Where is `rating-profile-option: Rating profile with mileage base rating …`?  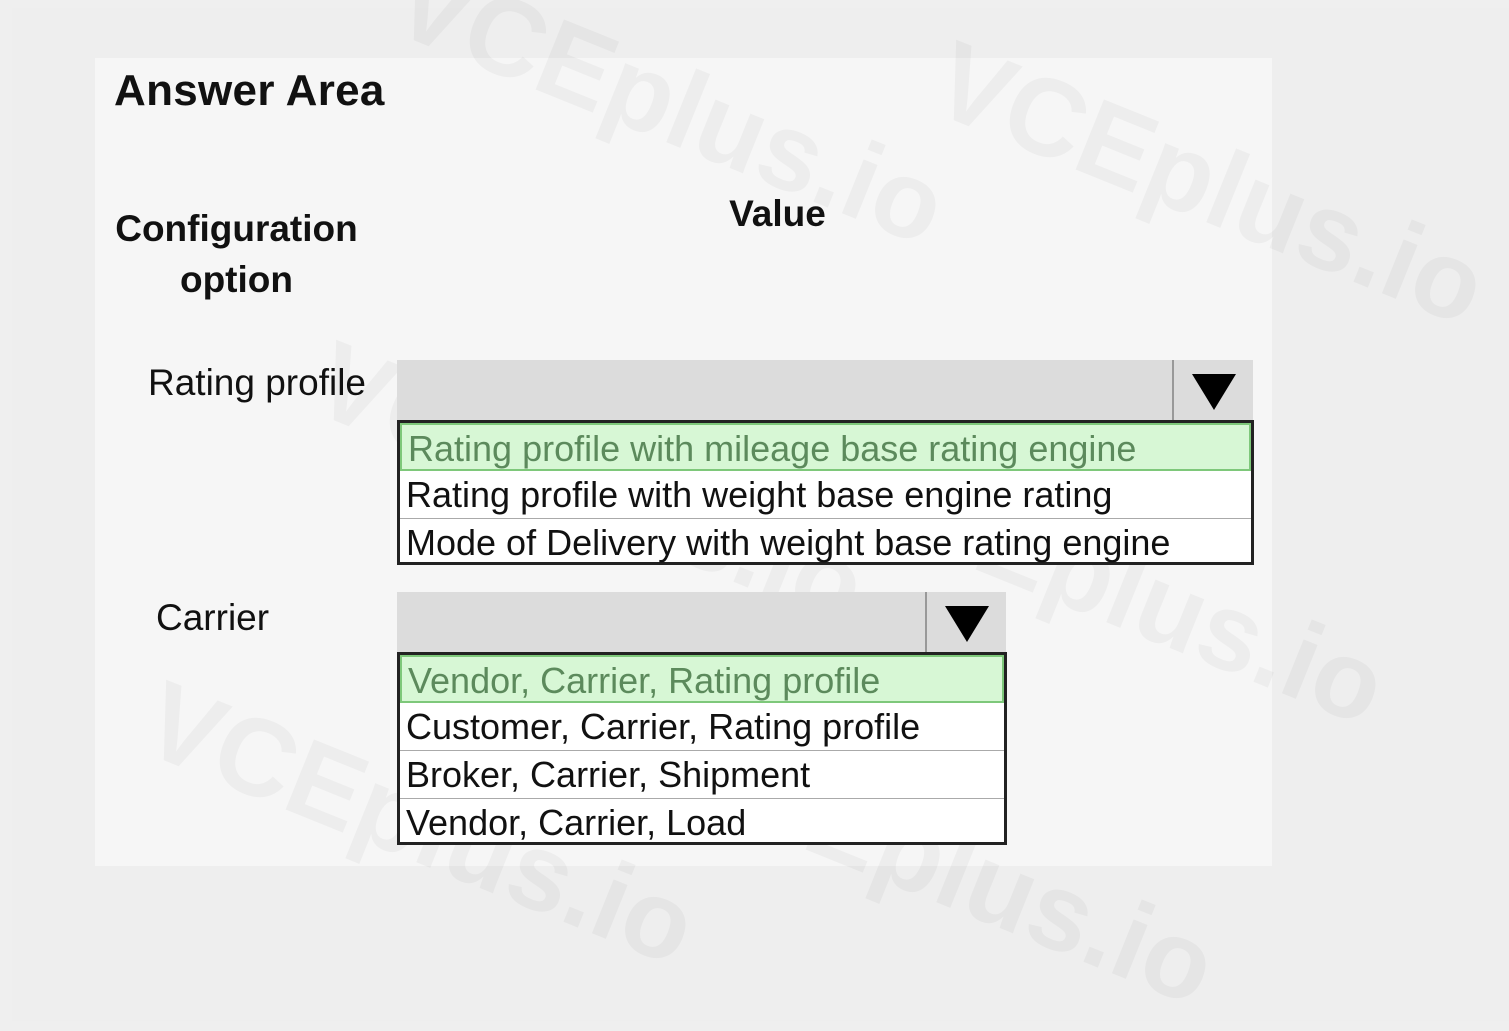
rating-profile-option: Rating profile with mileage base rating … is located at coordinates (825, 447).